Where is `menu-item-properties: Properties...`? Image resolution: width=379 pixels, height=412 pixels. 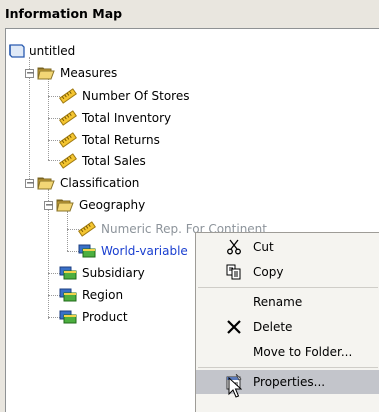 menu-item-properties: Properties... is located at coordinates (287, 382).